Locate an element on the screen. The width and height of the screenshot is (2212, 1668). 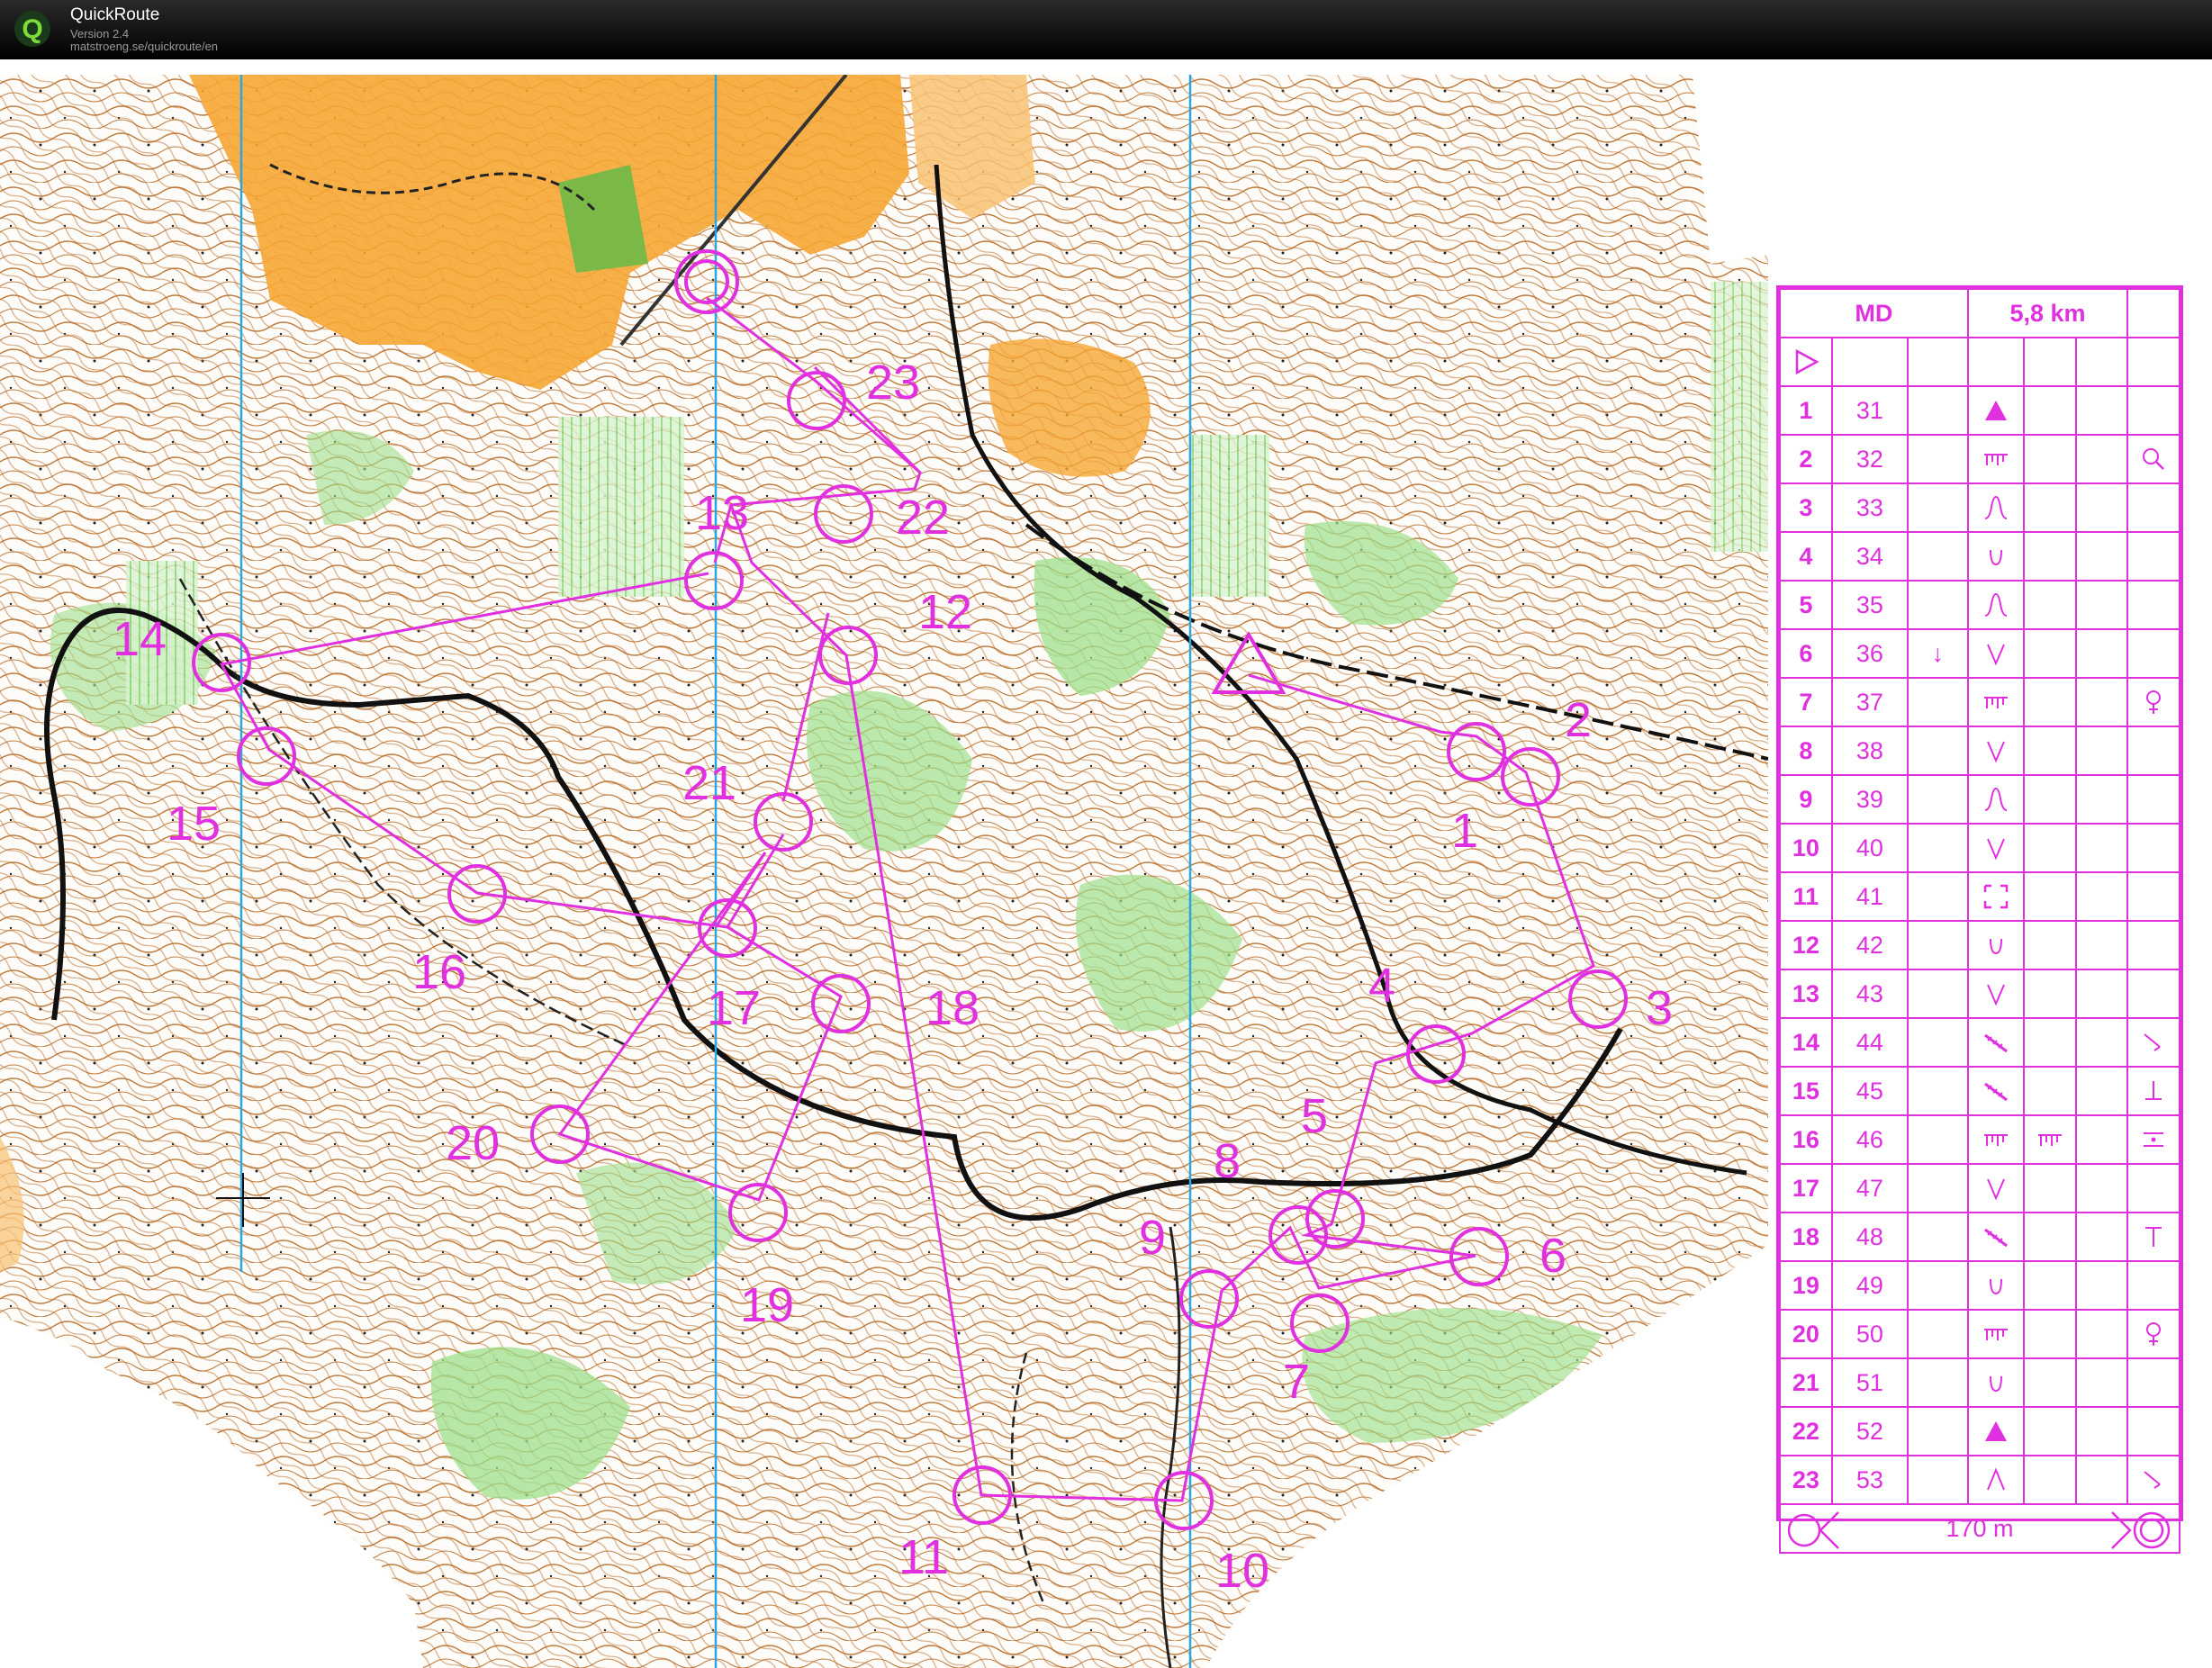
control-number: 15 is located at coordinates (1806, 1091).